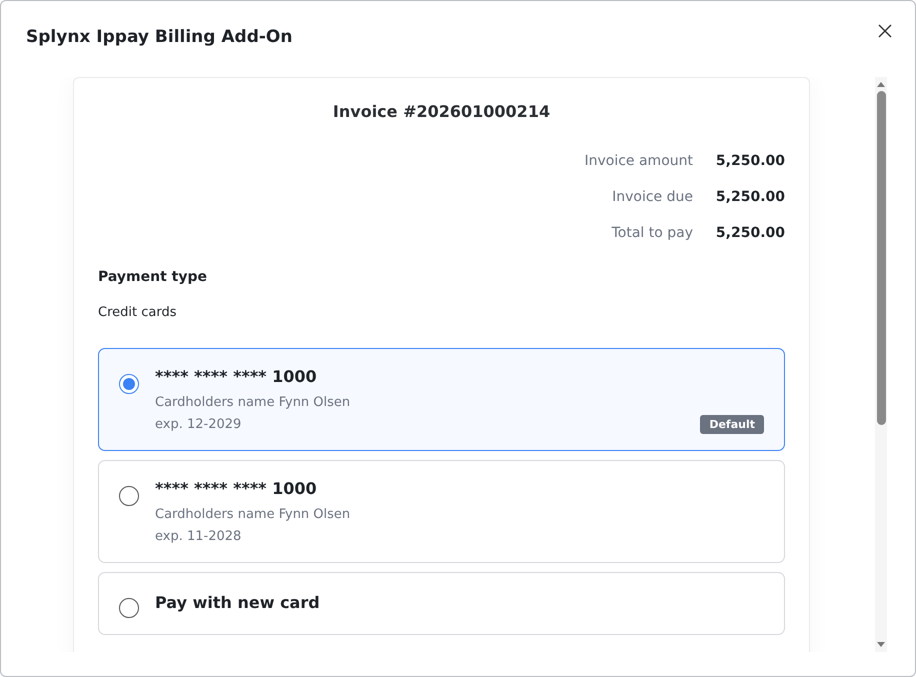  I want to click on section-subheading: Credit cards, so click(138, 312).